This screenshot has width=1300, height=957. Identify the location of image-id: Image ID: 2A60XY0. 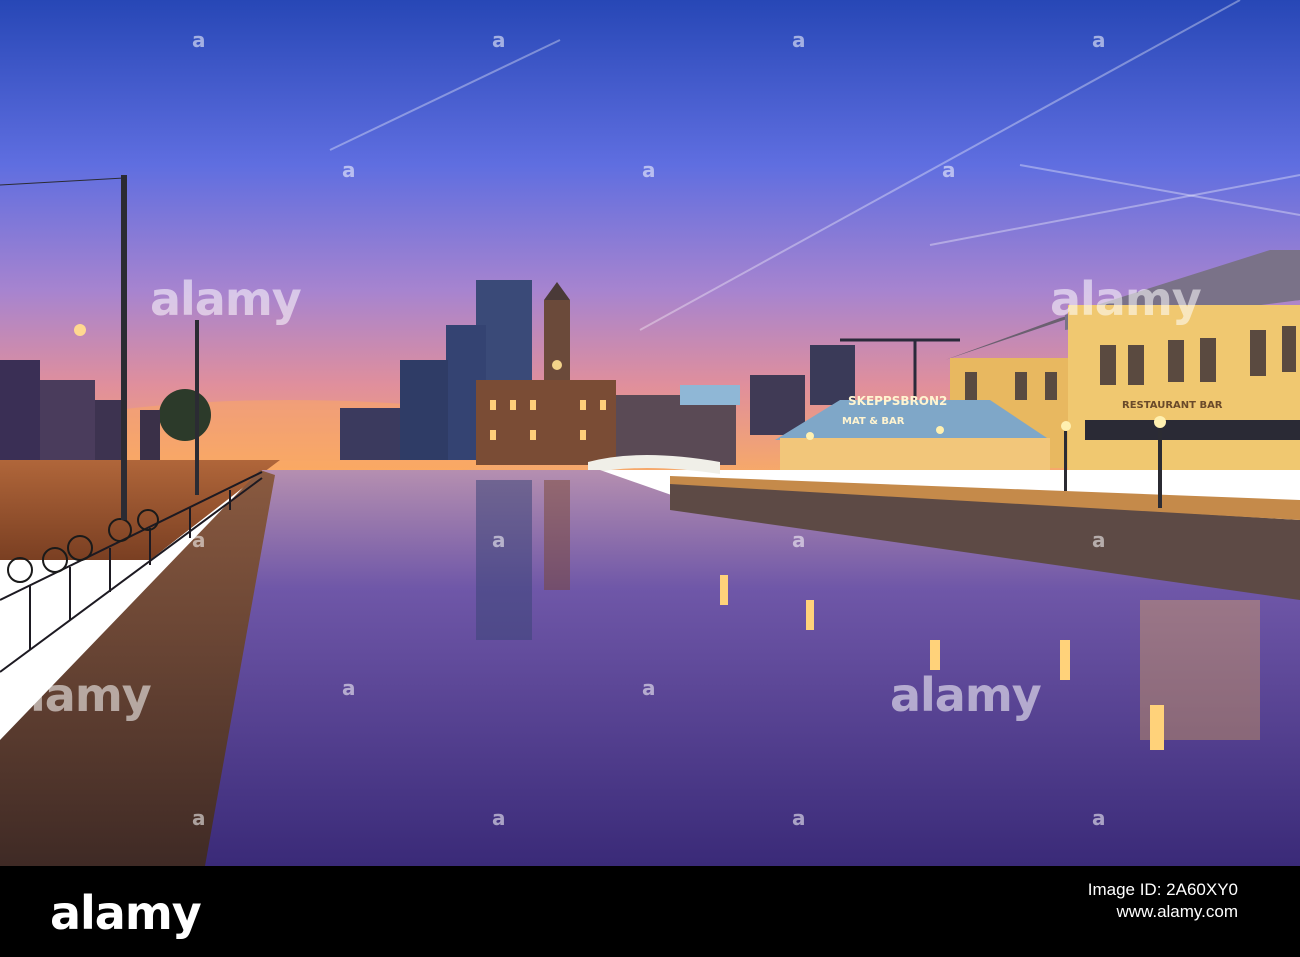
(1162, 889).